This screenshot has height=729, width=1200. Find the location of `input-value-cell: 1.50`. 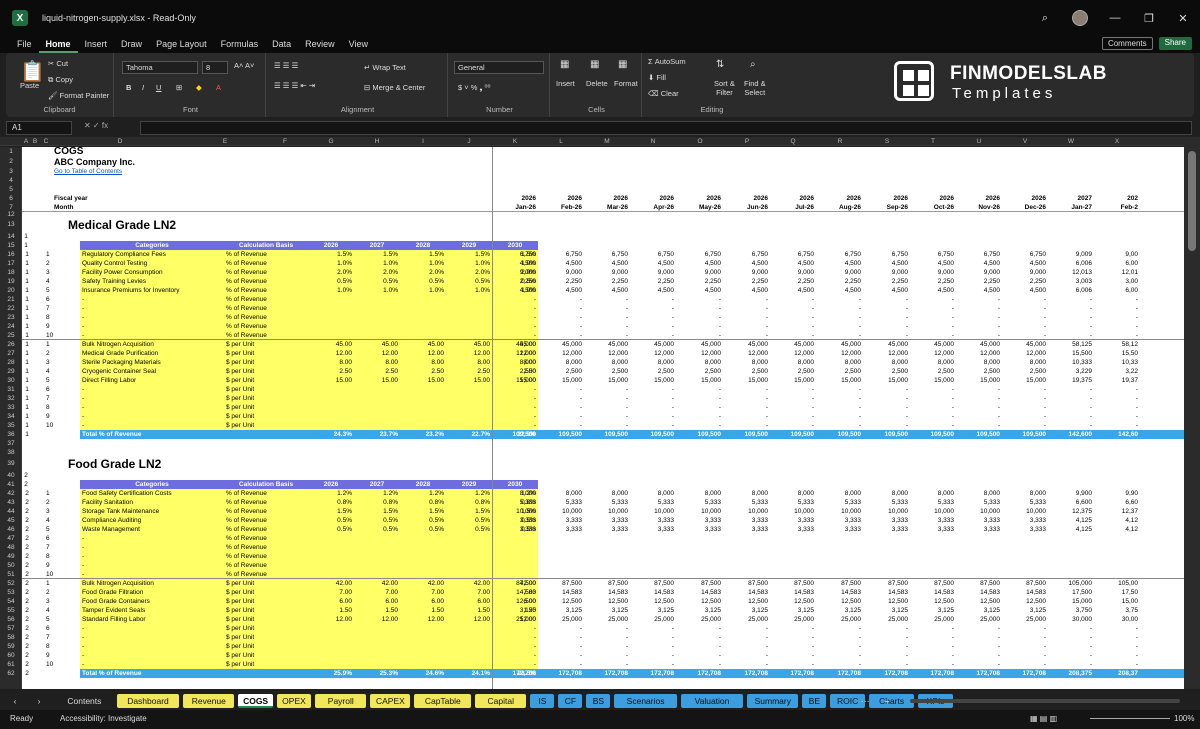

input-value-cell: 1.50 is located at coordinates (423, 610).